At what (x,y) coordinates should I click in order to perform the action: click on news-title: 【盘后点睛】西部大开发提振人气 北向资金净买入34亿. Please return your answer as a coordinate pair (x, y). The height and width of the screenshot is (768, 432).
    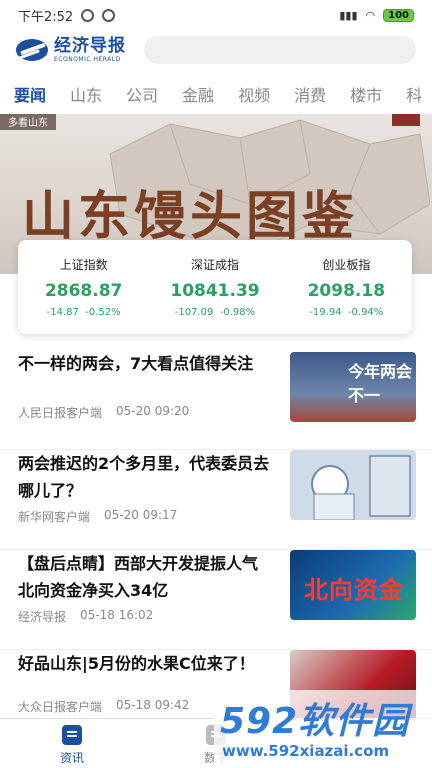
    Looking at the image, I should click on (138, 577).